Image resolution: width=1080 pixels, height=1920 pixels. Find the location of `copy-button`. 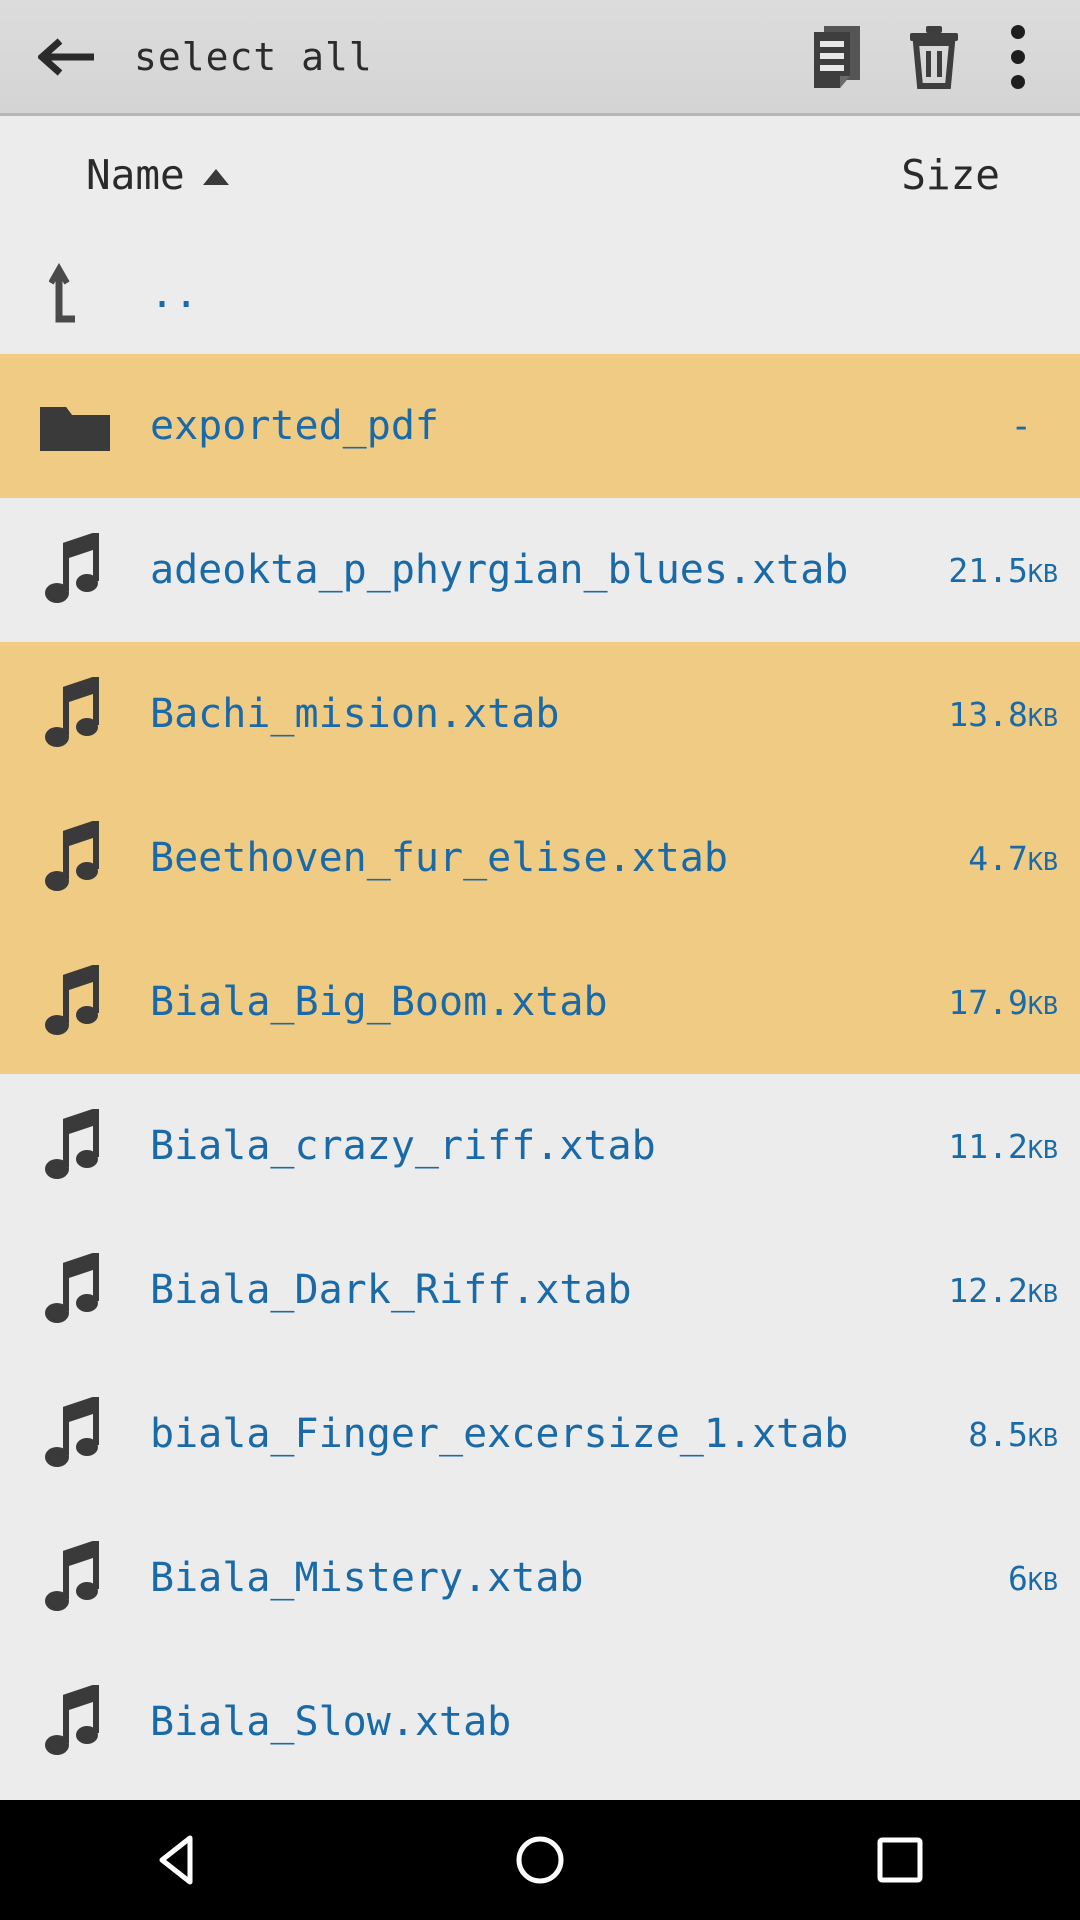

copy-button is located at coordinates (838, 57).